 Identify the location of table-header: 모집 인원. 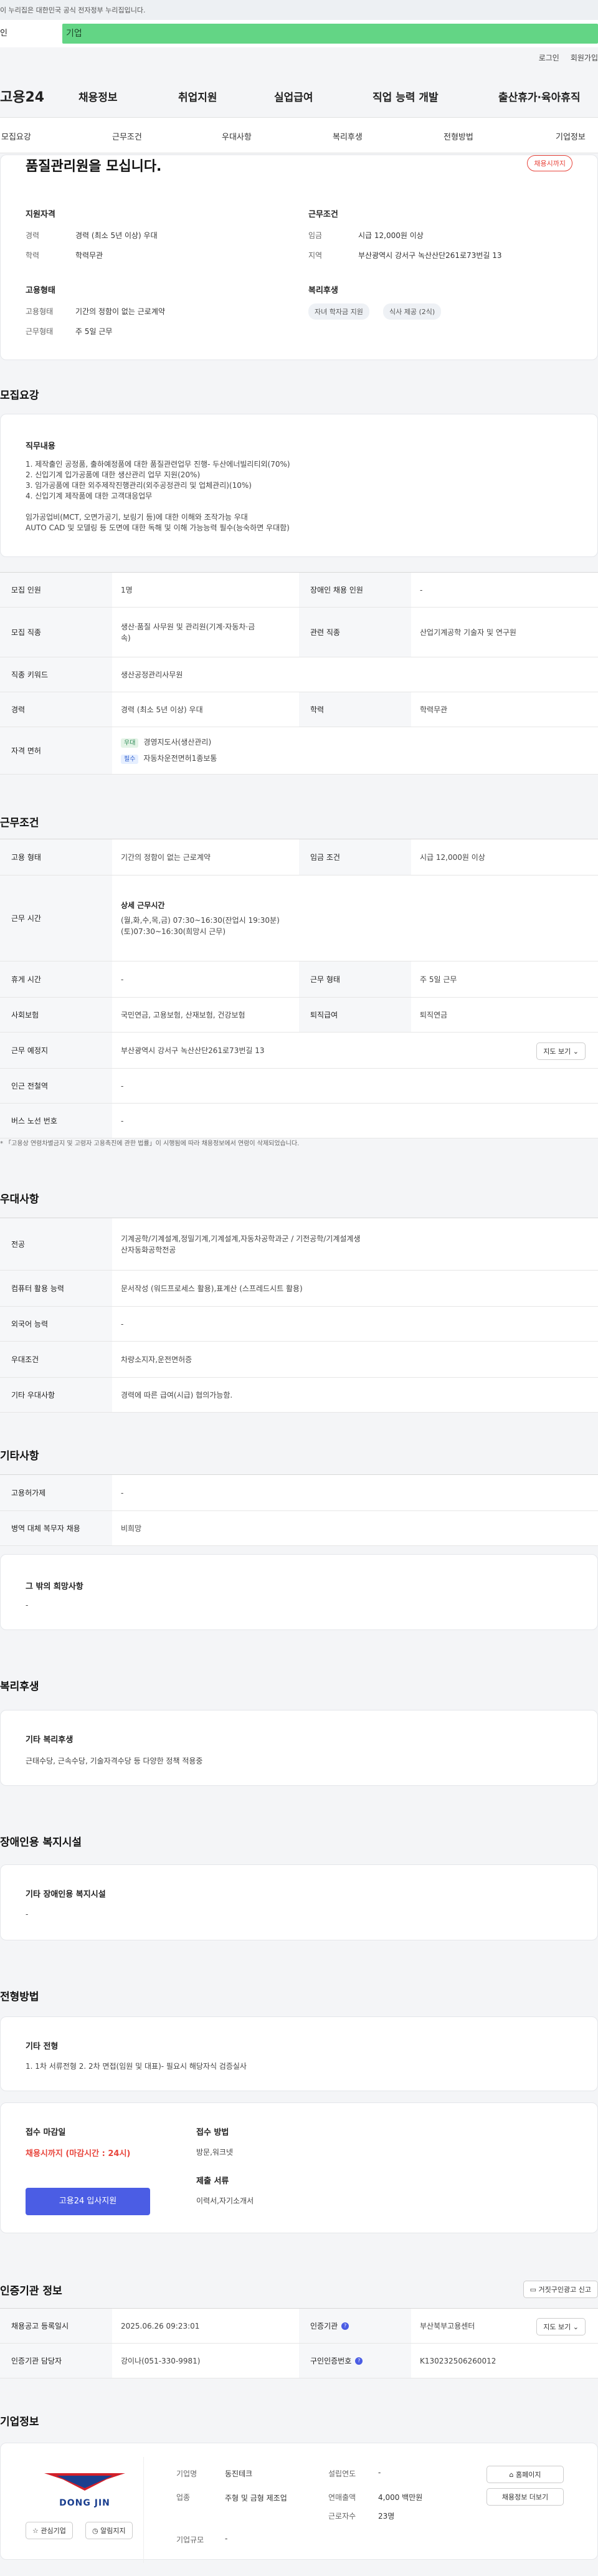
(56, 590).